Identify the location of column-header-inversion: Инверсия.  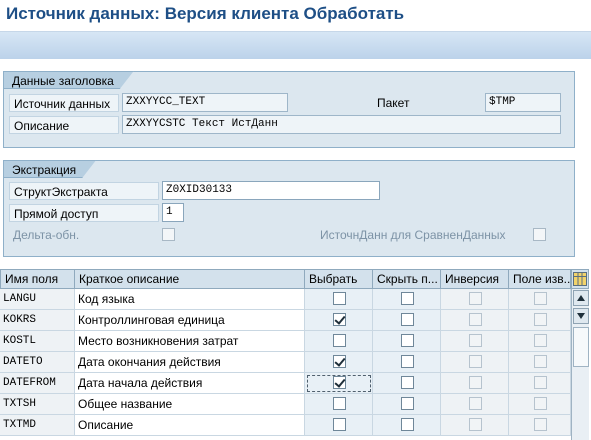
(475, 279).